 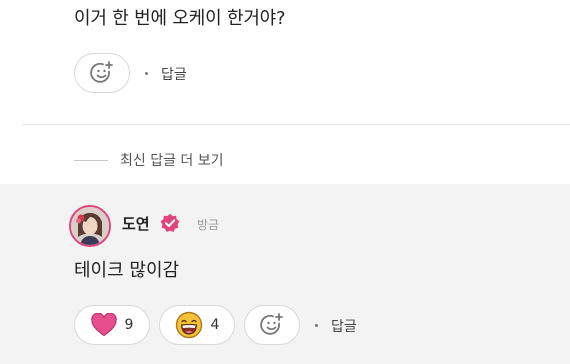 I want to click on divider, so click(x=296, y=124).